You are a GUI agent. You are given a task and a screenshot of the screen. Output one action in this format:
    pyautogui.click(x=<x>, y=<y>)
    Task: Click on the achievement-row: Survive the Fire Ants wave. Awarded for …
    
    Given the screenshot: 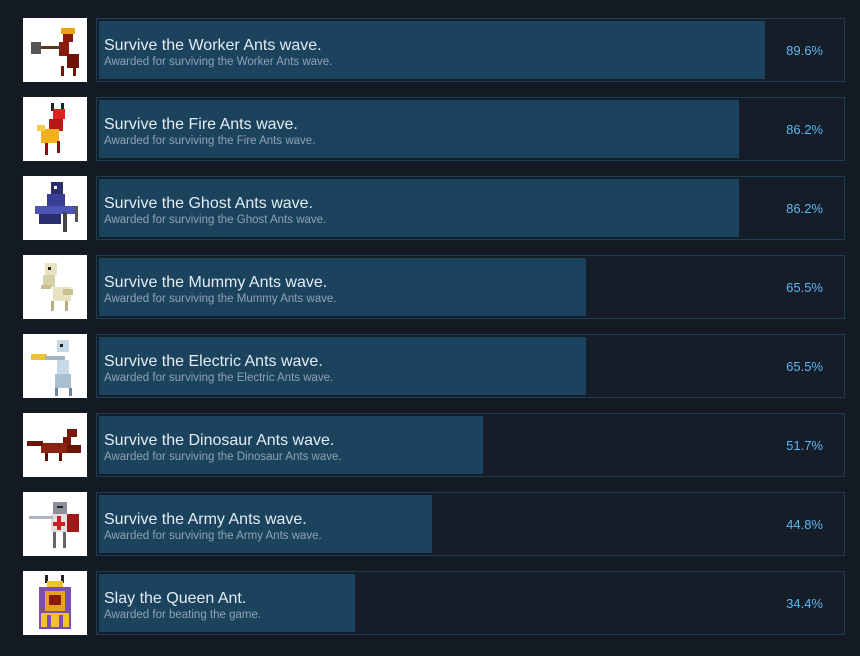 What is the action you would take?
    pyautogui.click(x=434, y=129)
    